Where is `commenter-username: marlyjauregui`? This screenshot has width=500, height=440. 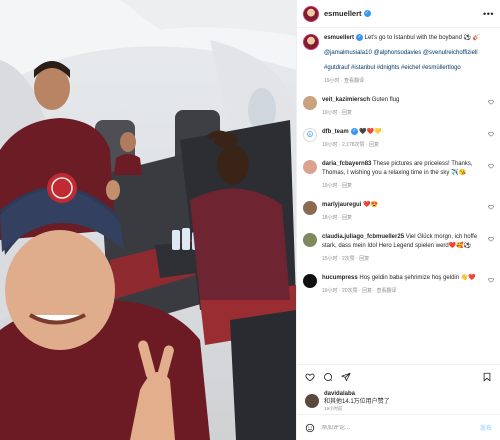 commenter-username: marlyjauregui is located at coordinates (341, 205).